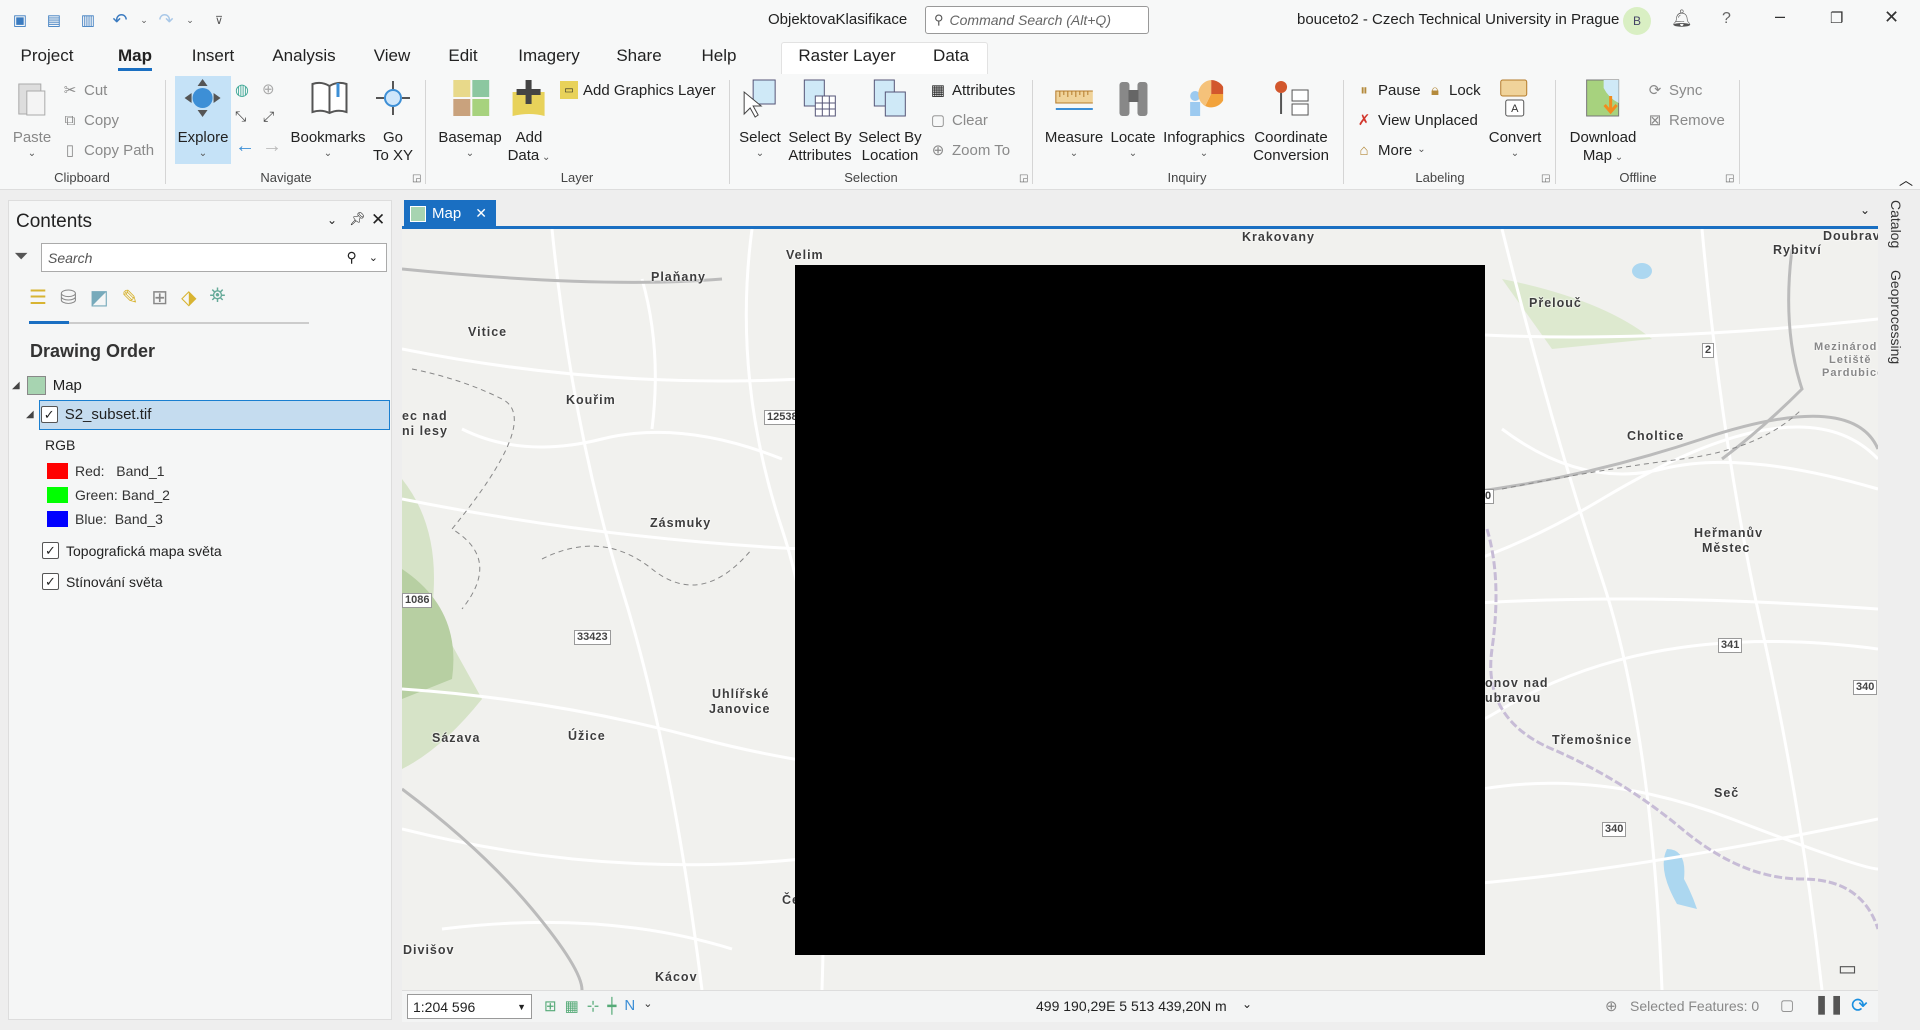 Image resolution: width=1920 pixels, height=1030 pixels. I want to click on layer-item-s2-subset: ◢ ✓ S2_subset.tif, so click(88, 414).